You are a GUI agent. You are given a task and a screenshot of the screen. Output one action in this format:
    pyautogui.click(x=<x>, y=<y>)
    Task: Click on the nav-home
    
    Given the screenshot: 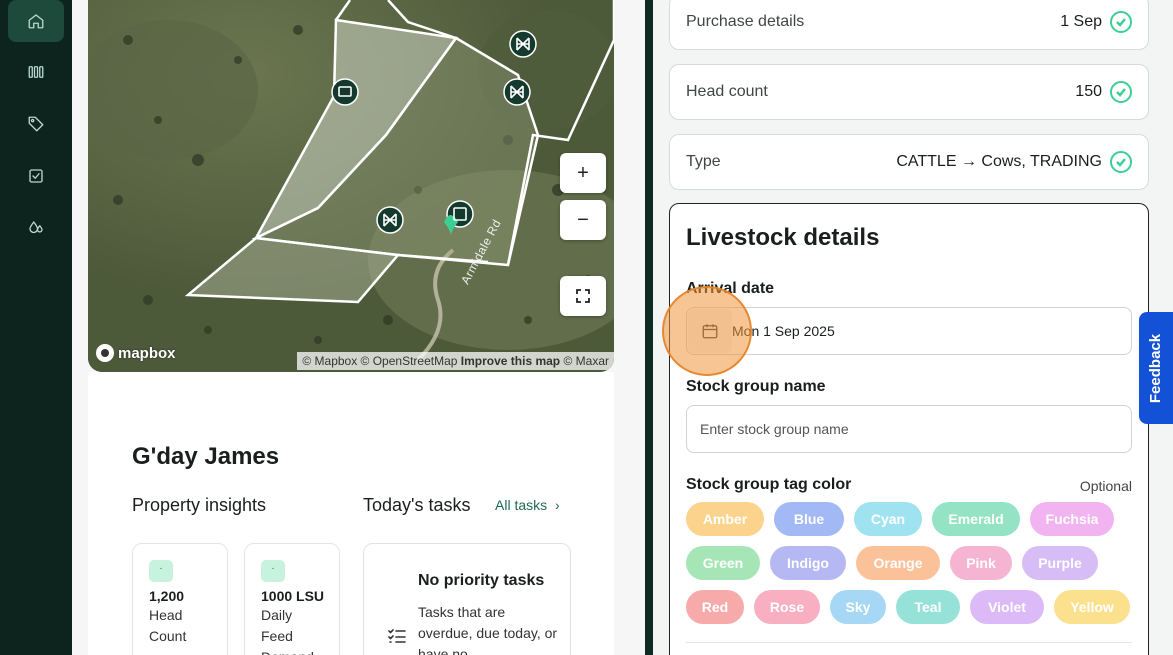 What is the action you would take?
    pyautogui.click(x=36, y=21)
    